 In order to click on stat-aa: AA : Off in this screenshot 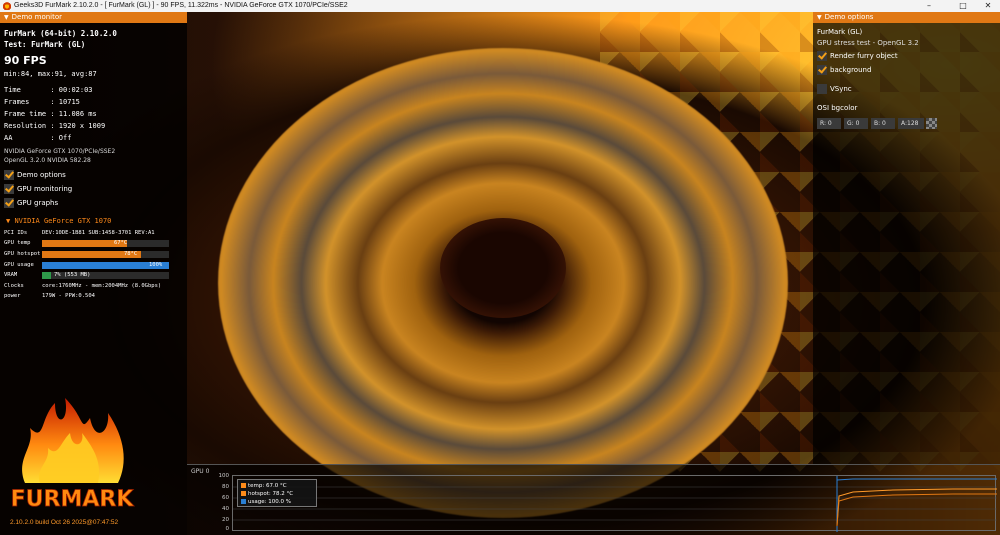, I will do `click(37, 138)`.